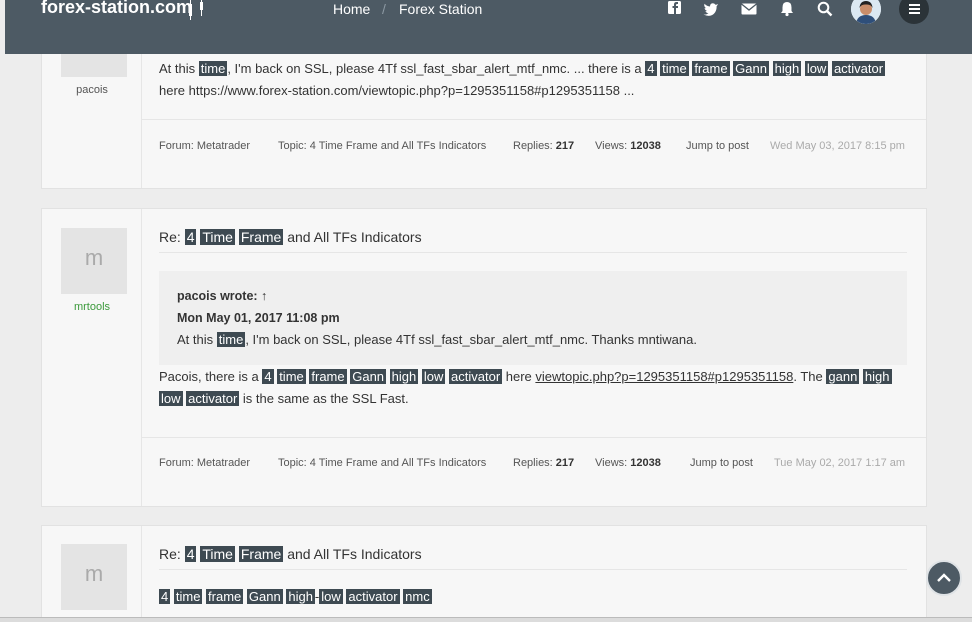 Image resolution: width=972 pixels, height=622 pixels. Describe the element at coordinates (92, 90) in the screenshot. I see `author-username: pacois` at that location.